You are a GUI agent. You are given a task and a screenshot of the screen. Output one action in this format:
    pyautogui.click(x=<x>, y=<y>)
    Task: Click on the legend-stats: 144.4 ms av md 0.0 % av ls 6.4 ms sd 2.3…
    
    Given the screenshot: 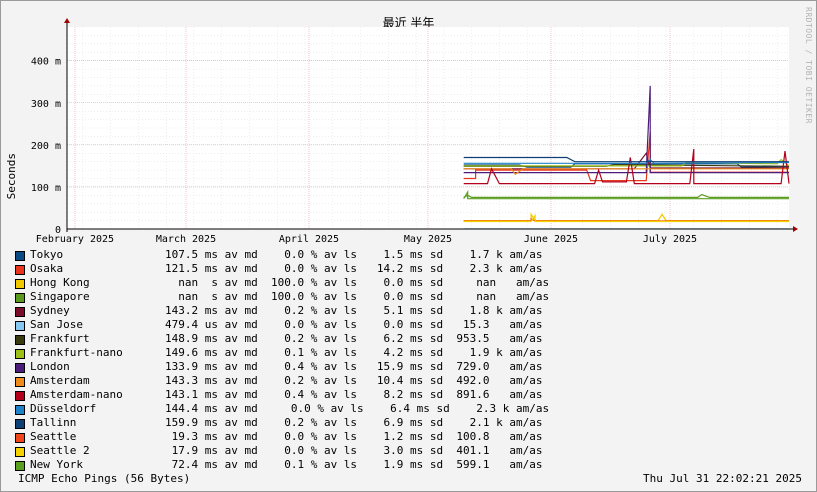 What is the action you would take?
    pyautogui.click(x=357, y=408)
    